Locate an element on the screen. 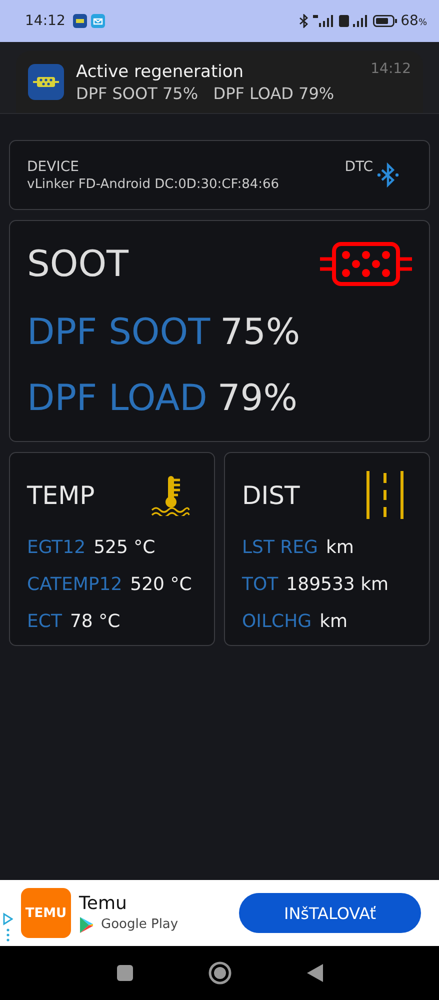 Image resolution: width=439 pixels, height=1000 pixels. soot-label: DPF SOOT is located at coordinates (118, 332).